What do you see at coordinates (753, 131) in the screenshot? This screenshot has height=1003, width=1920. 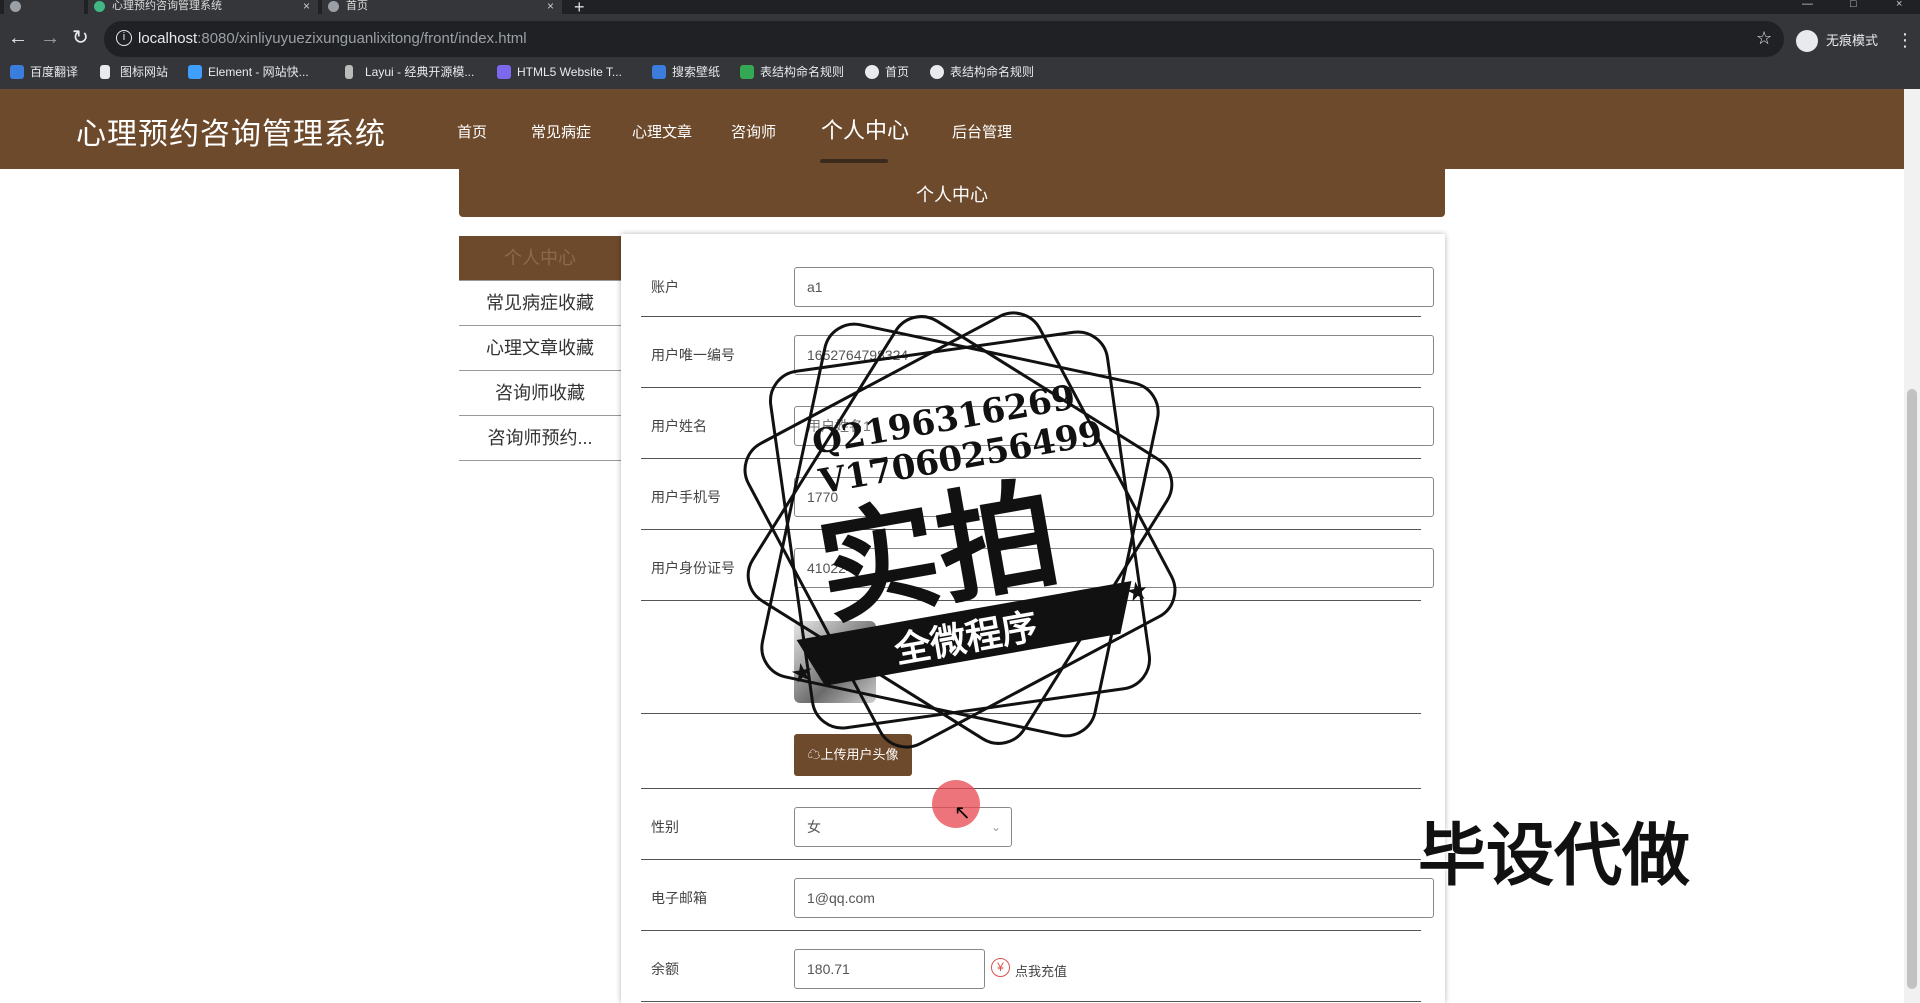 I see `nav-counselors: 咨询师` at bounding box center [753, 131].